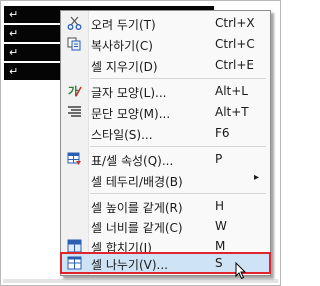 Image resolution: width=320 pixels, height=286 pixels. What do you see at coordinates (74, 23) in the screenshot?
I see `scissors-icon` at bounding box center [74, 23].